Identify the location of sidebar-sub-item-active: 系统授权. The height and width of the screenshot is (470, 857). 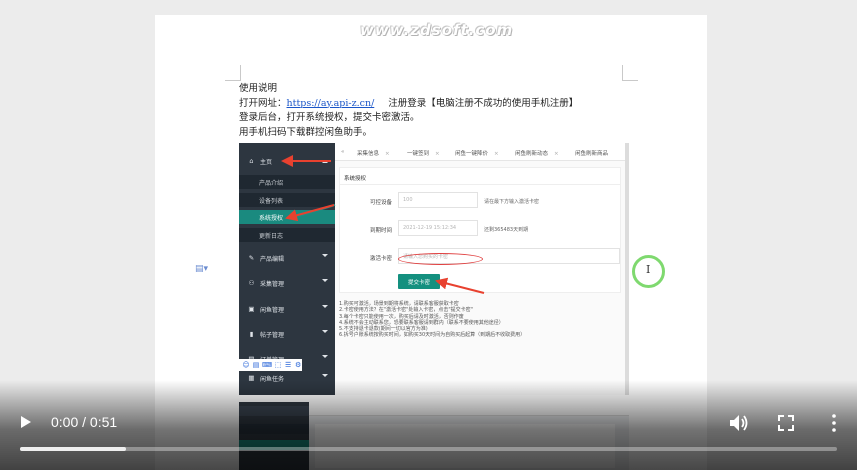
(287, 217).